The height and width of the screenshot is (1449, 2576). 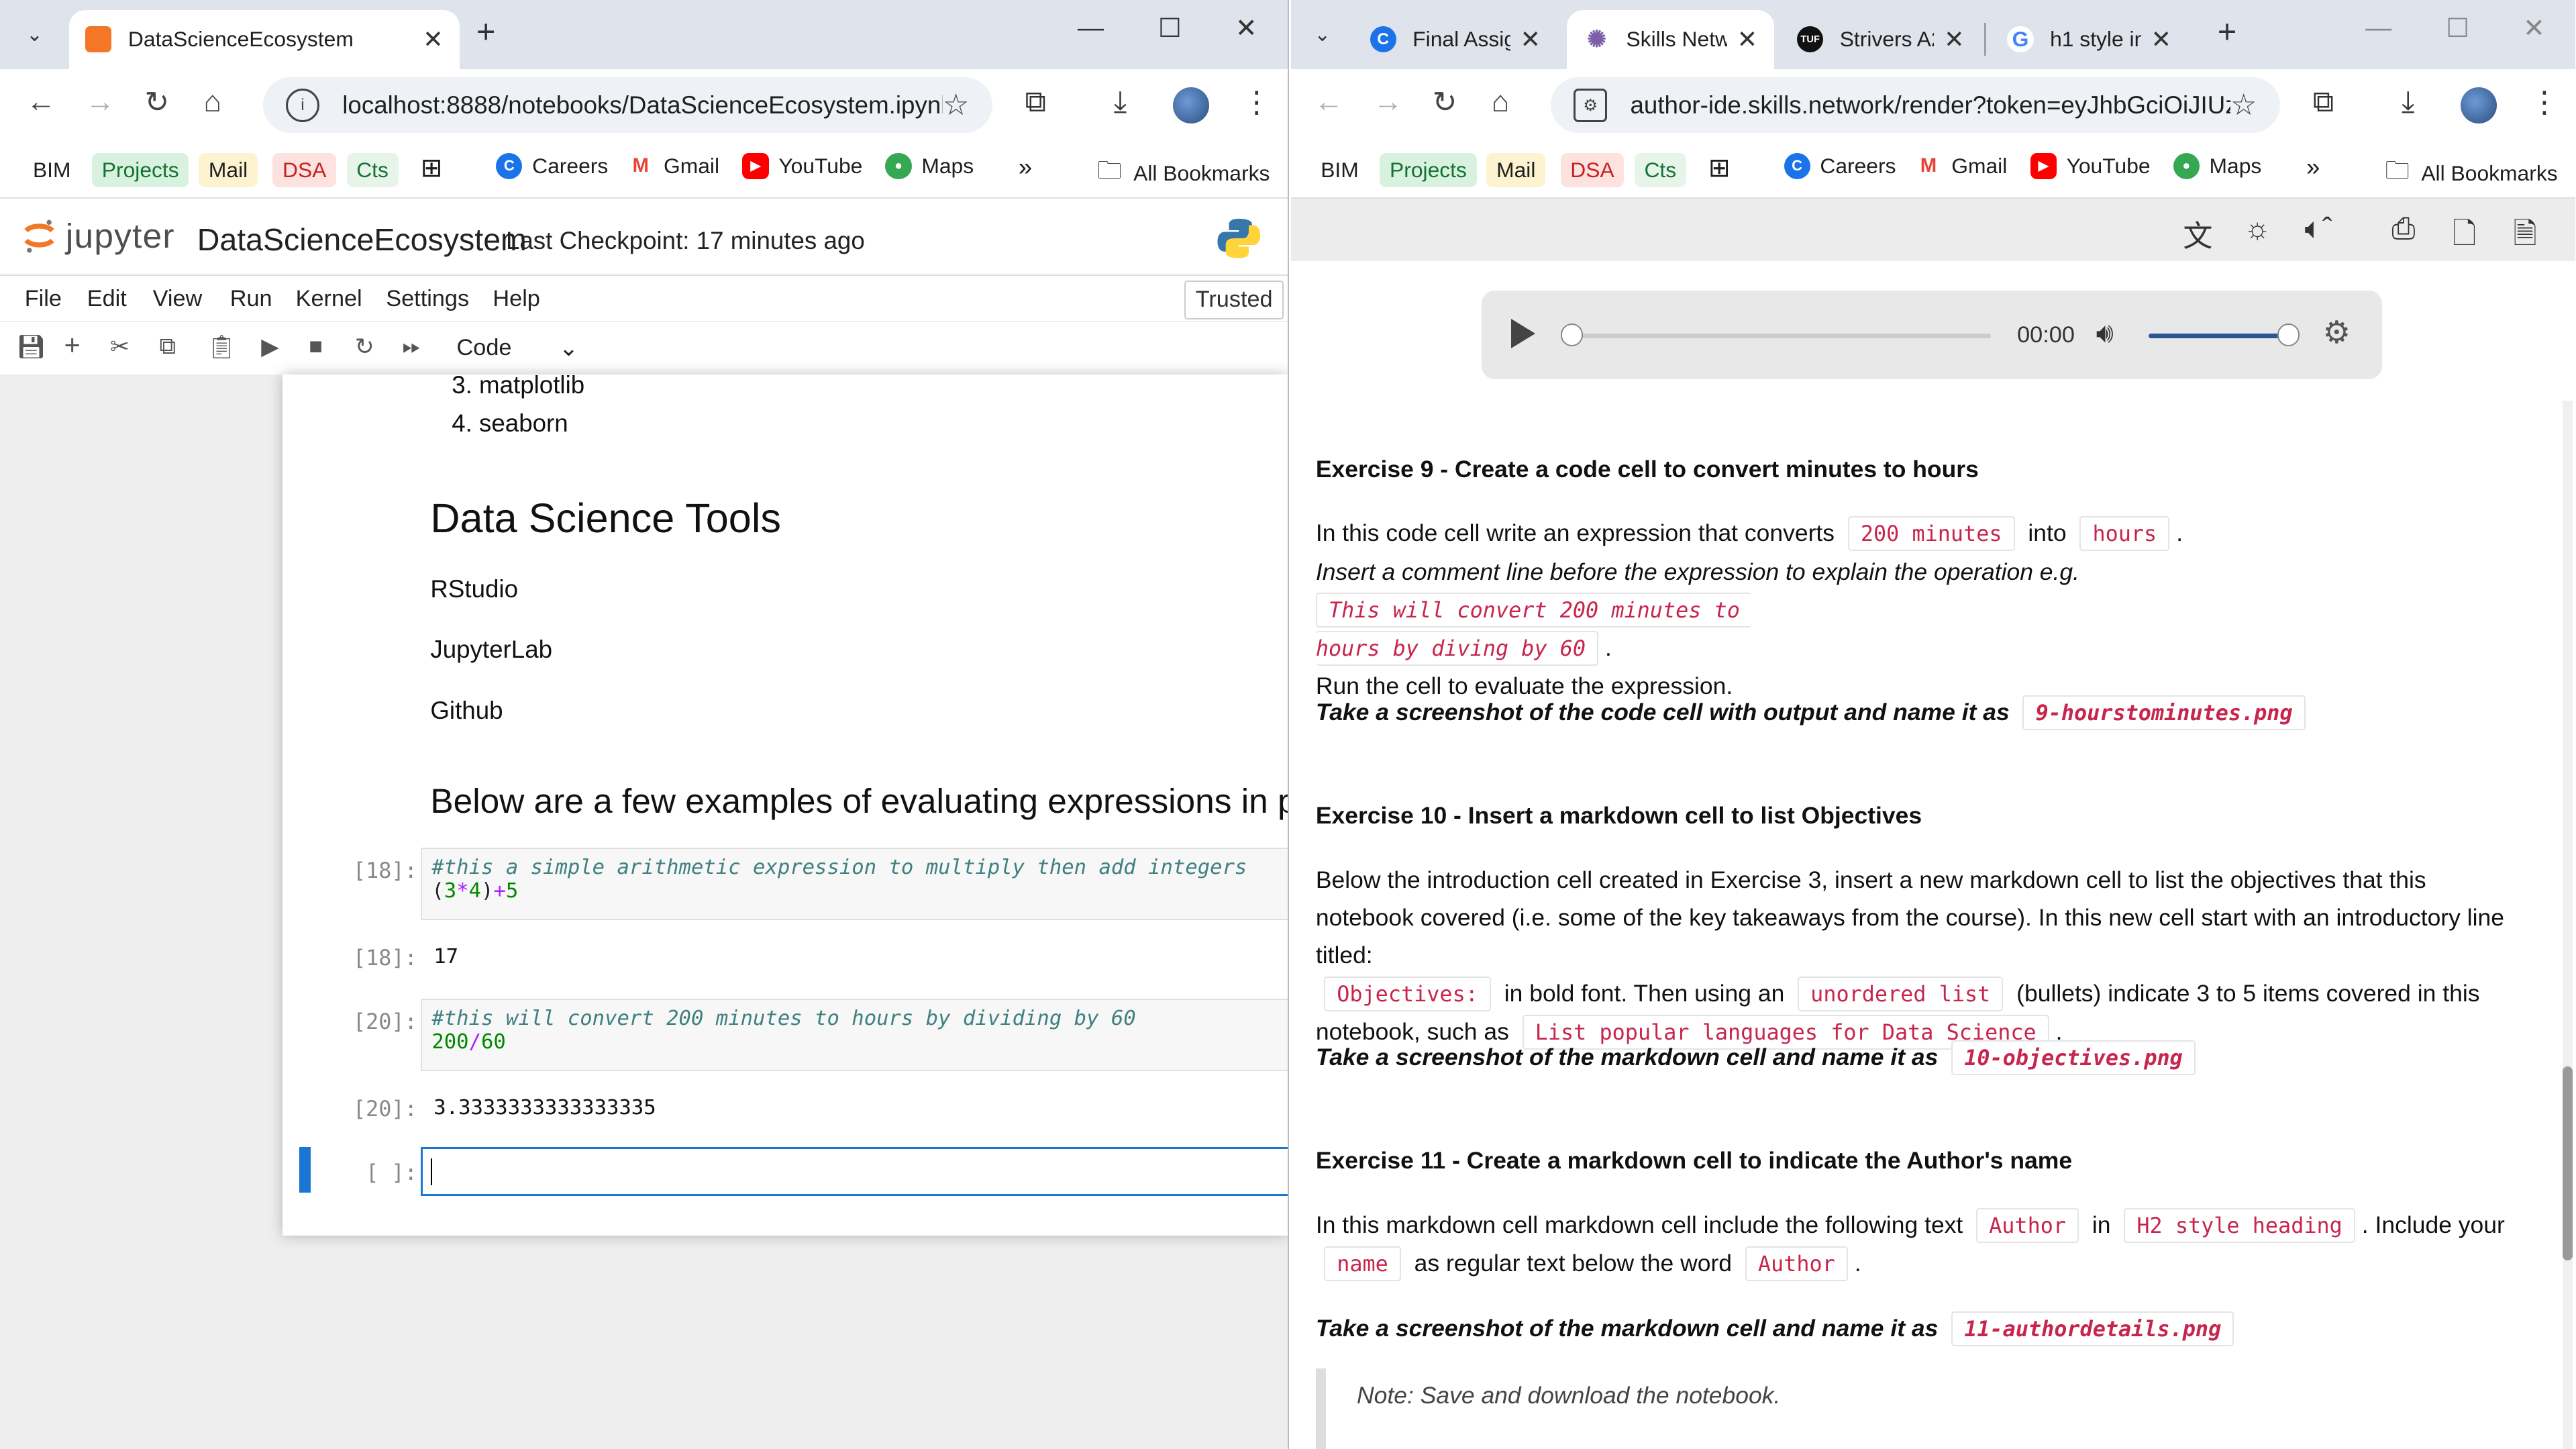 What do you see at coordinates (178, 299) in the screenshot?
I see `menu-view: View` at bounding box center [178, 299].